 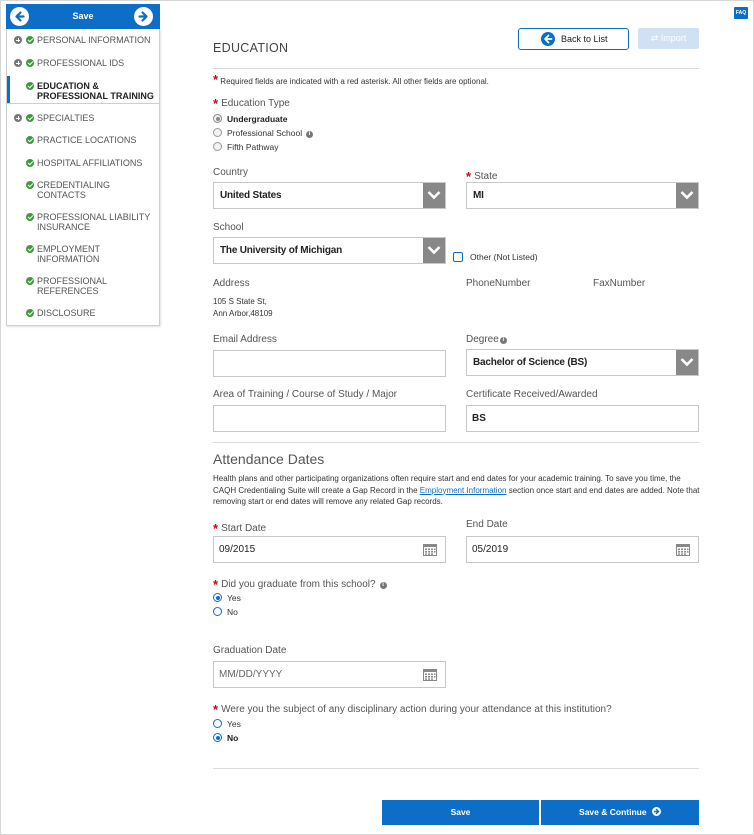 What do you see at coordinates (269, 459) in the screenshot?
I see `attendance-heading: Attendance Dates` at bounding box center [269, 459].